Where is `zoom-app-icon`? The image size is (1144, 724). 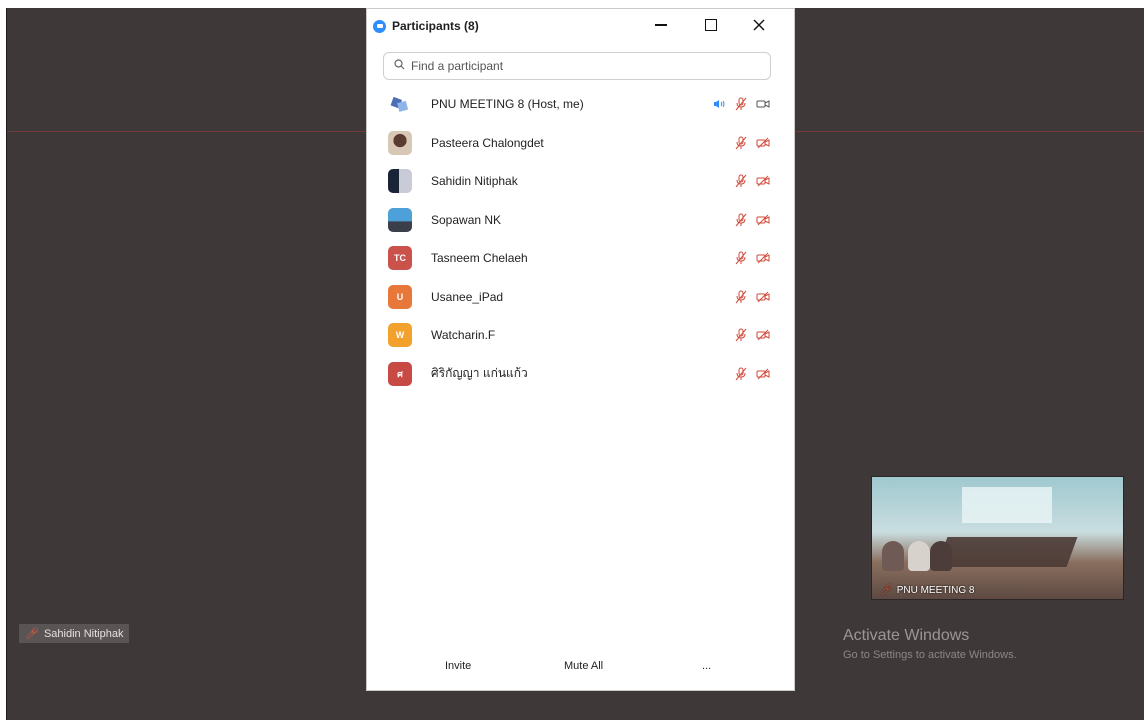 zoom-app-icon is located at coordinates (379, 26).